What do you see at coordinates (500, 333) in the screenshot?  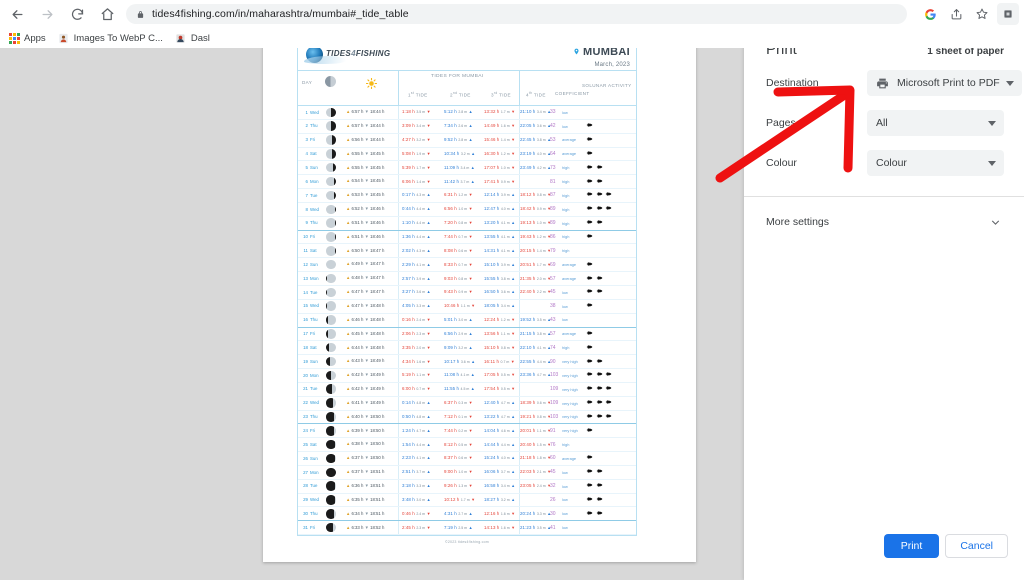 I see `tide-3: 13:56 h 1.1 m ▼` at bounding box center [500, 333].